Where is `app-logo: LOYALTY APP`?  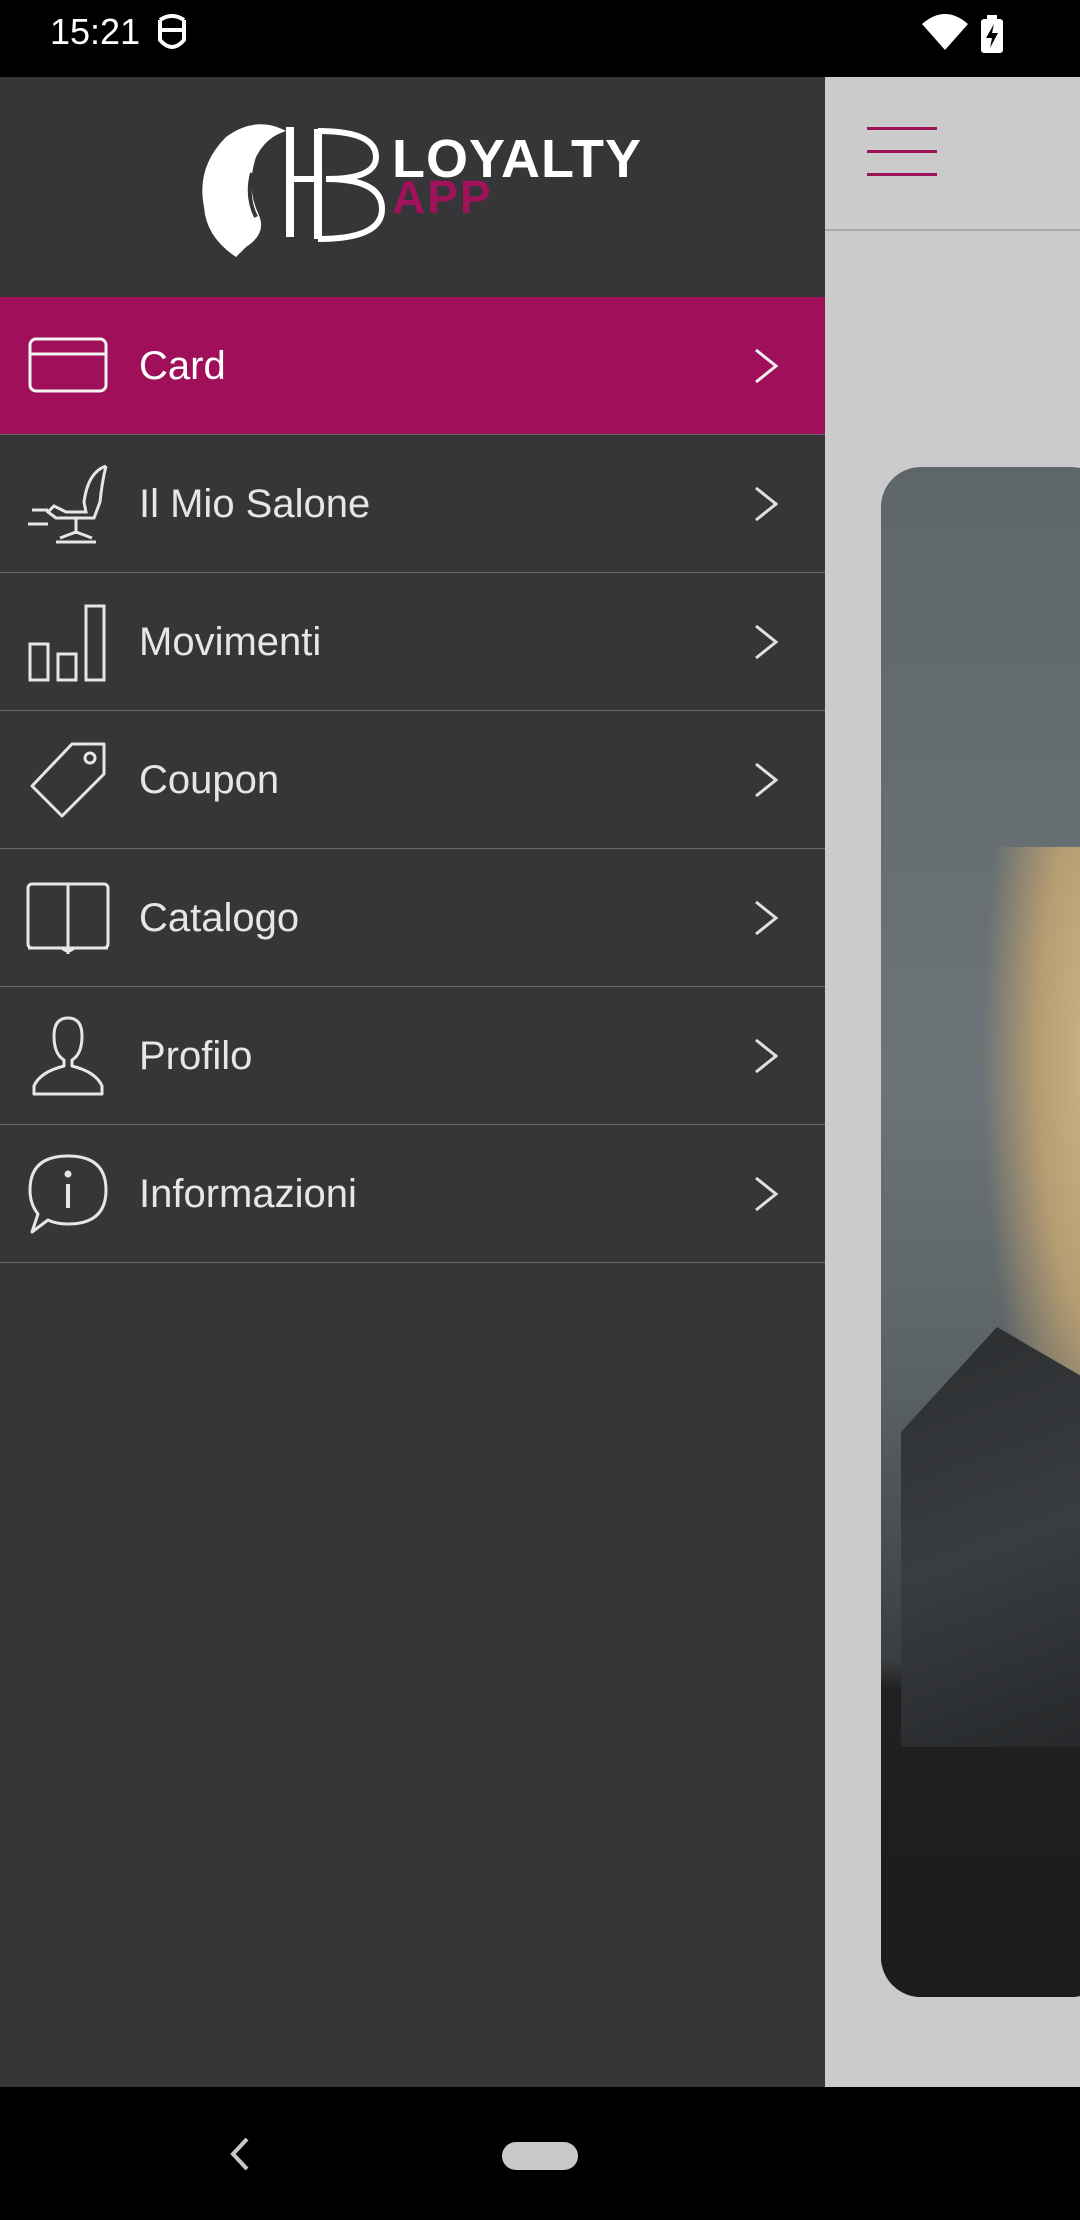
app-logo: LOYALTY APP is located at coordinates (416, 187).